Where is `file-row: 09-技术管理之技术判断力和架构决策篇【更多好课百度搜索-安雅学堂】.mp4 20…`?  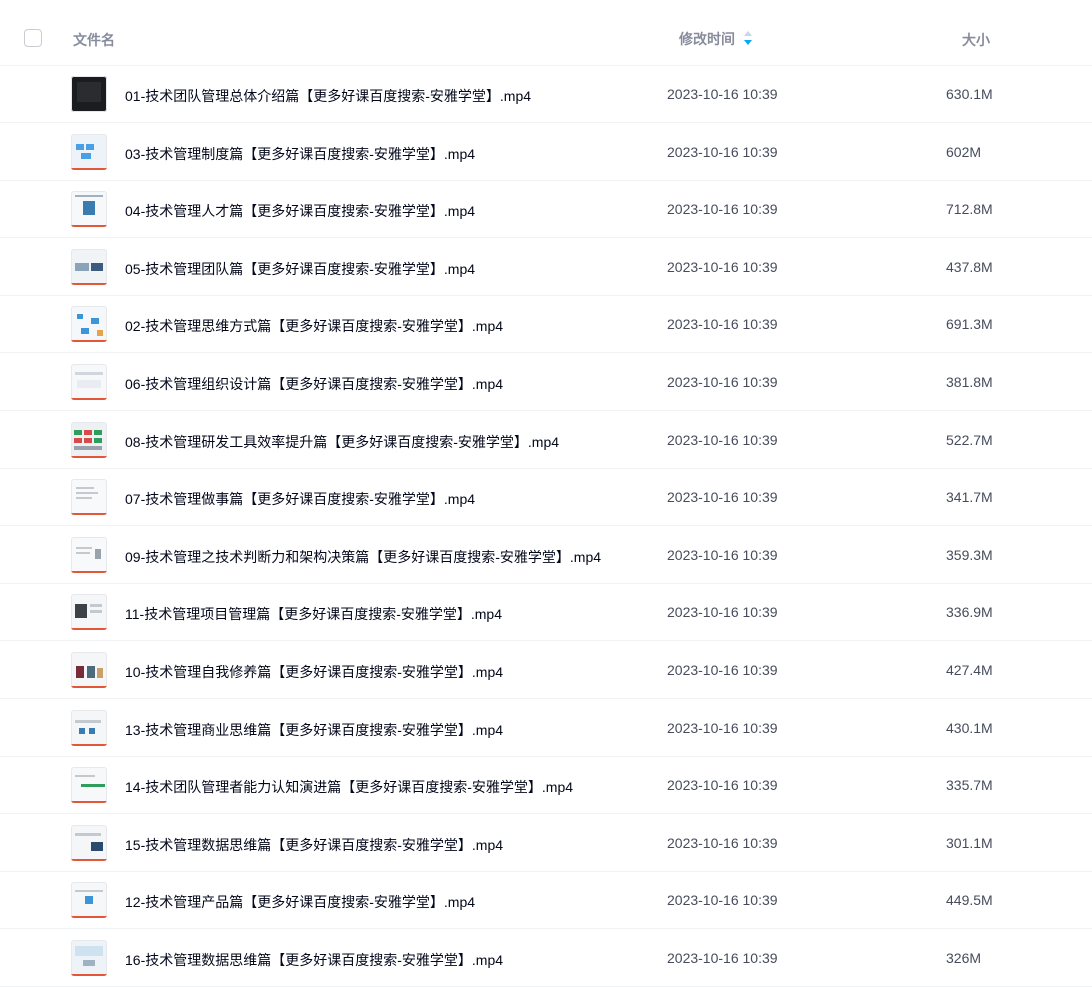
file-row: 09-技术管理之技术判断力和架构决策篇【更多好课百度搜索-安雅学堂】.mp4 20… is located at coordinates (546, 555).